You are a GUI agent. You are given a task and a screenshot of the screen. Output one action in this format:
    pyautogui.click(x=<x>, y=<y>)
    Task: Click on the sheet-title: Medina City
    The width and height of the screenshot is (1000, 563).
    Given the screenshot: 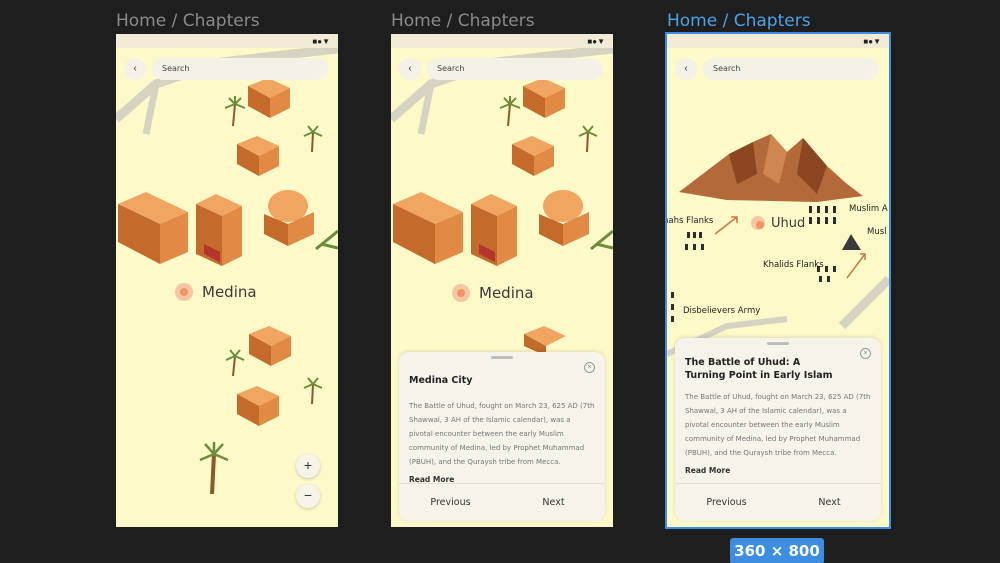 What is the action you would take?
    pyautogui.click(x=441, y=380)
    